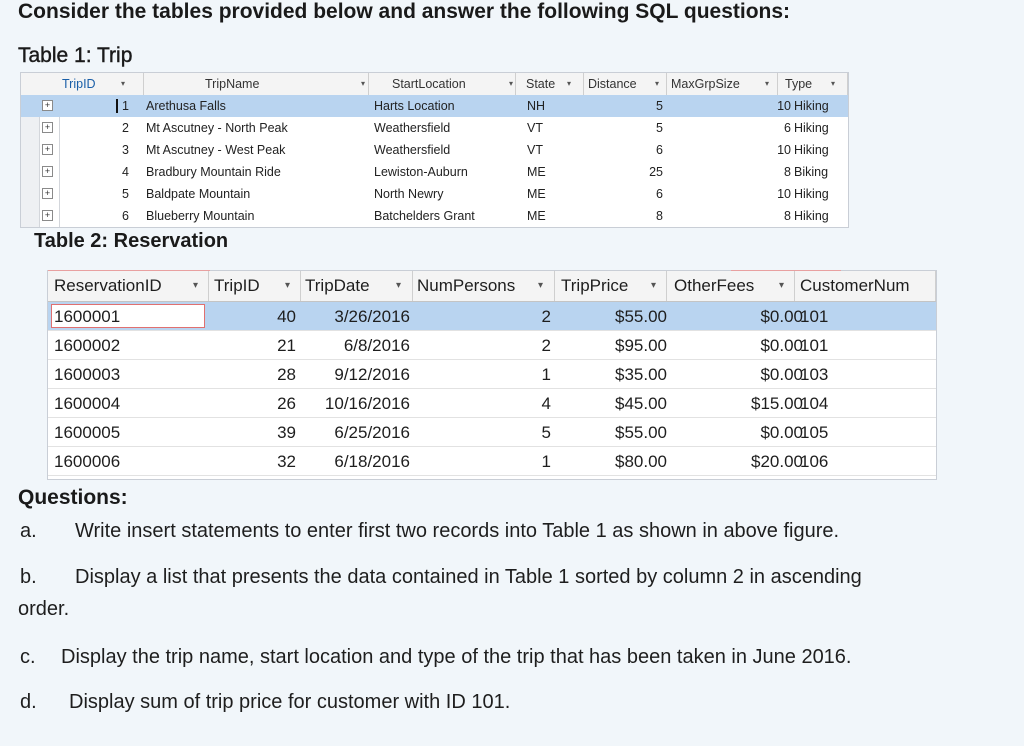  I want to click on question-b-text-continued: order., so click(44, 609).